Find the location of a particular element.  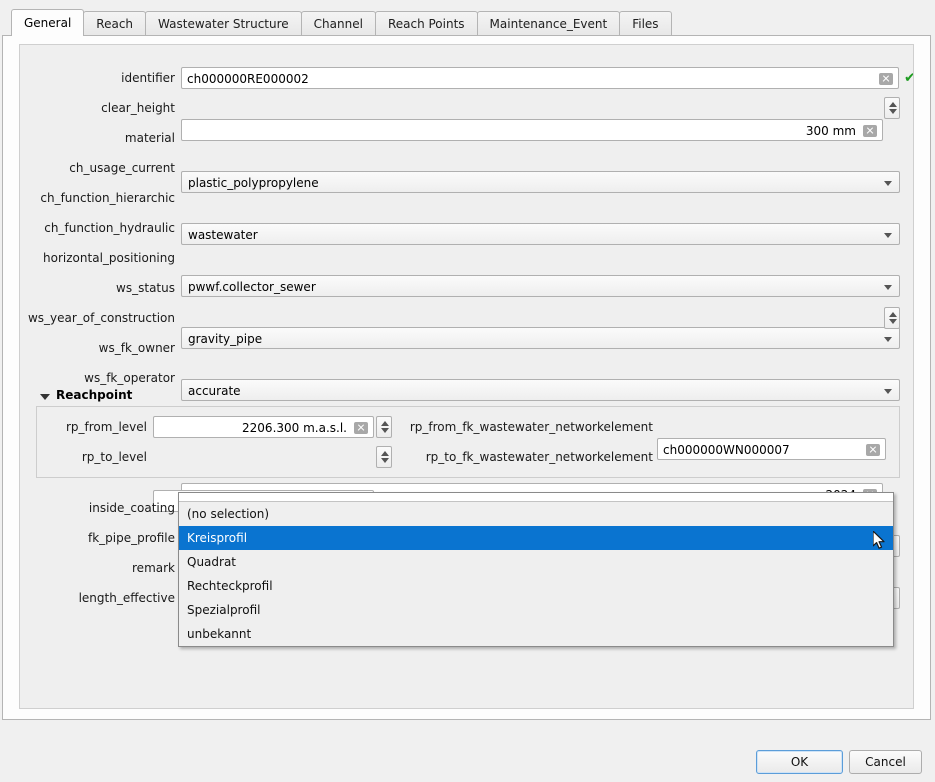

input-identifier: ch000000RE000002 is located at coordinates (540, 78).